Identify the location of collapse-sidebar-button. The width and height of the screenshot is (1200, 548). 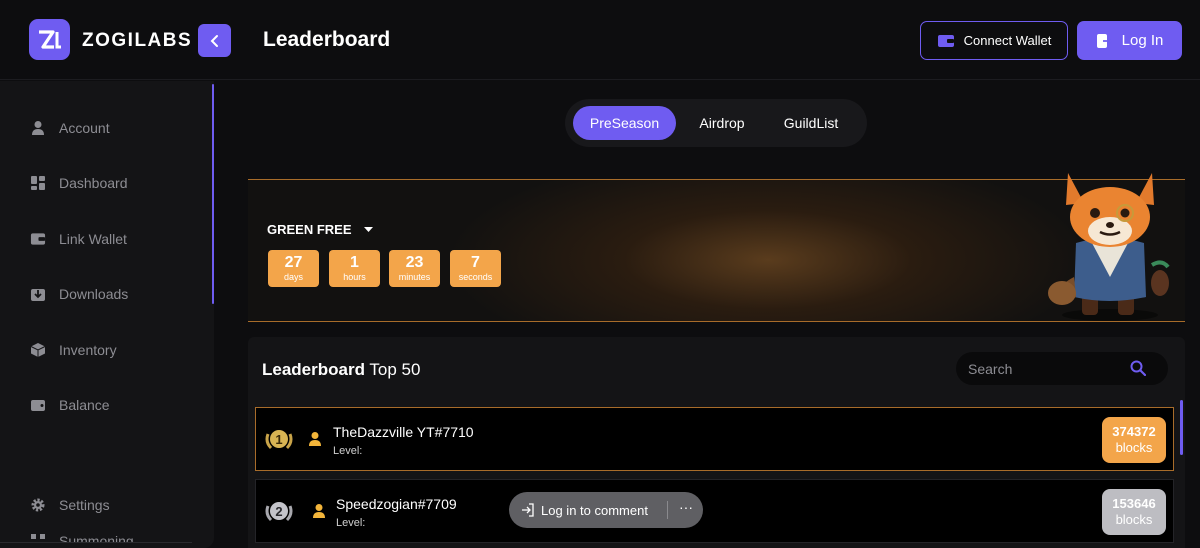
(214, 40).